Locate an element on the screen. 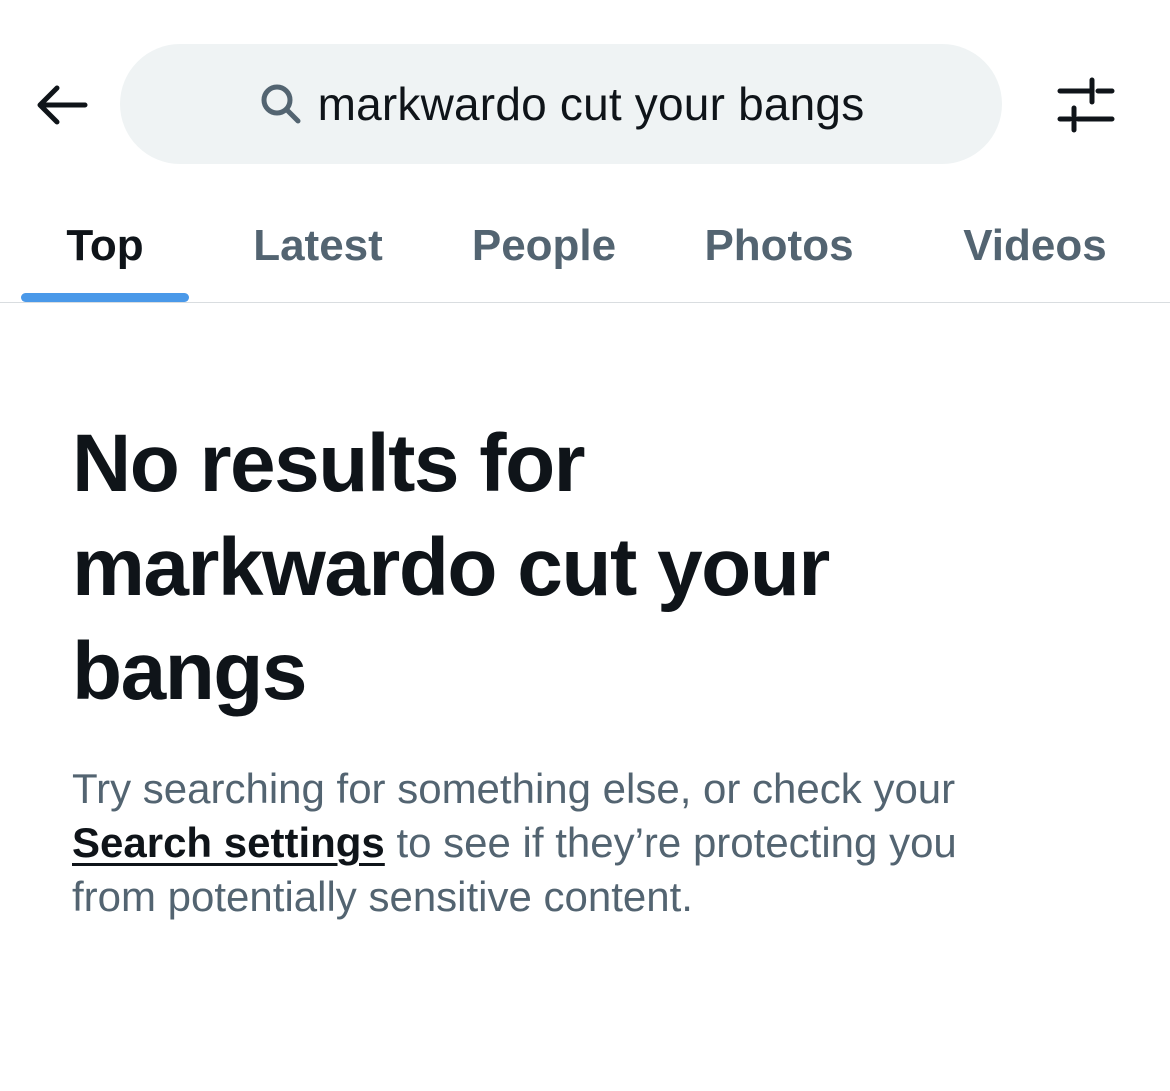  tab-people: People is located at coordinates (544, 246).